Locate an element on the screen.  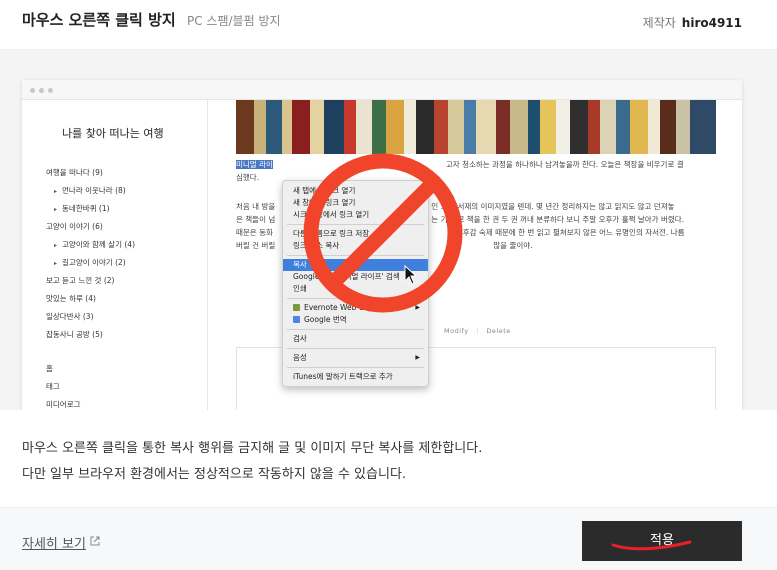
category-item: 먼나라 이웃나라 (8) is located at coordinates (90, 190).